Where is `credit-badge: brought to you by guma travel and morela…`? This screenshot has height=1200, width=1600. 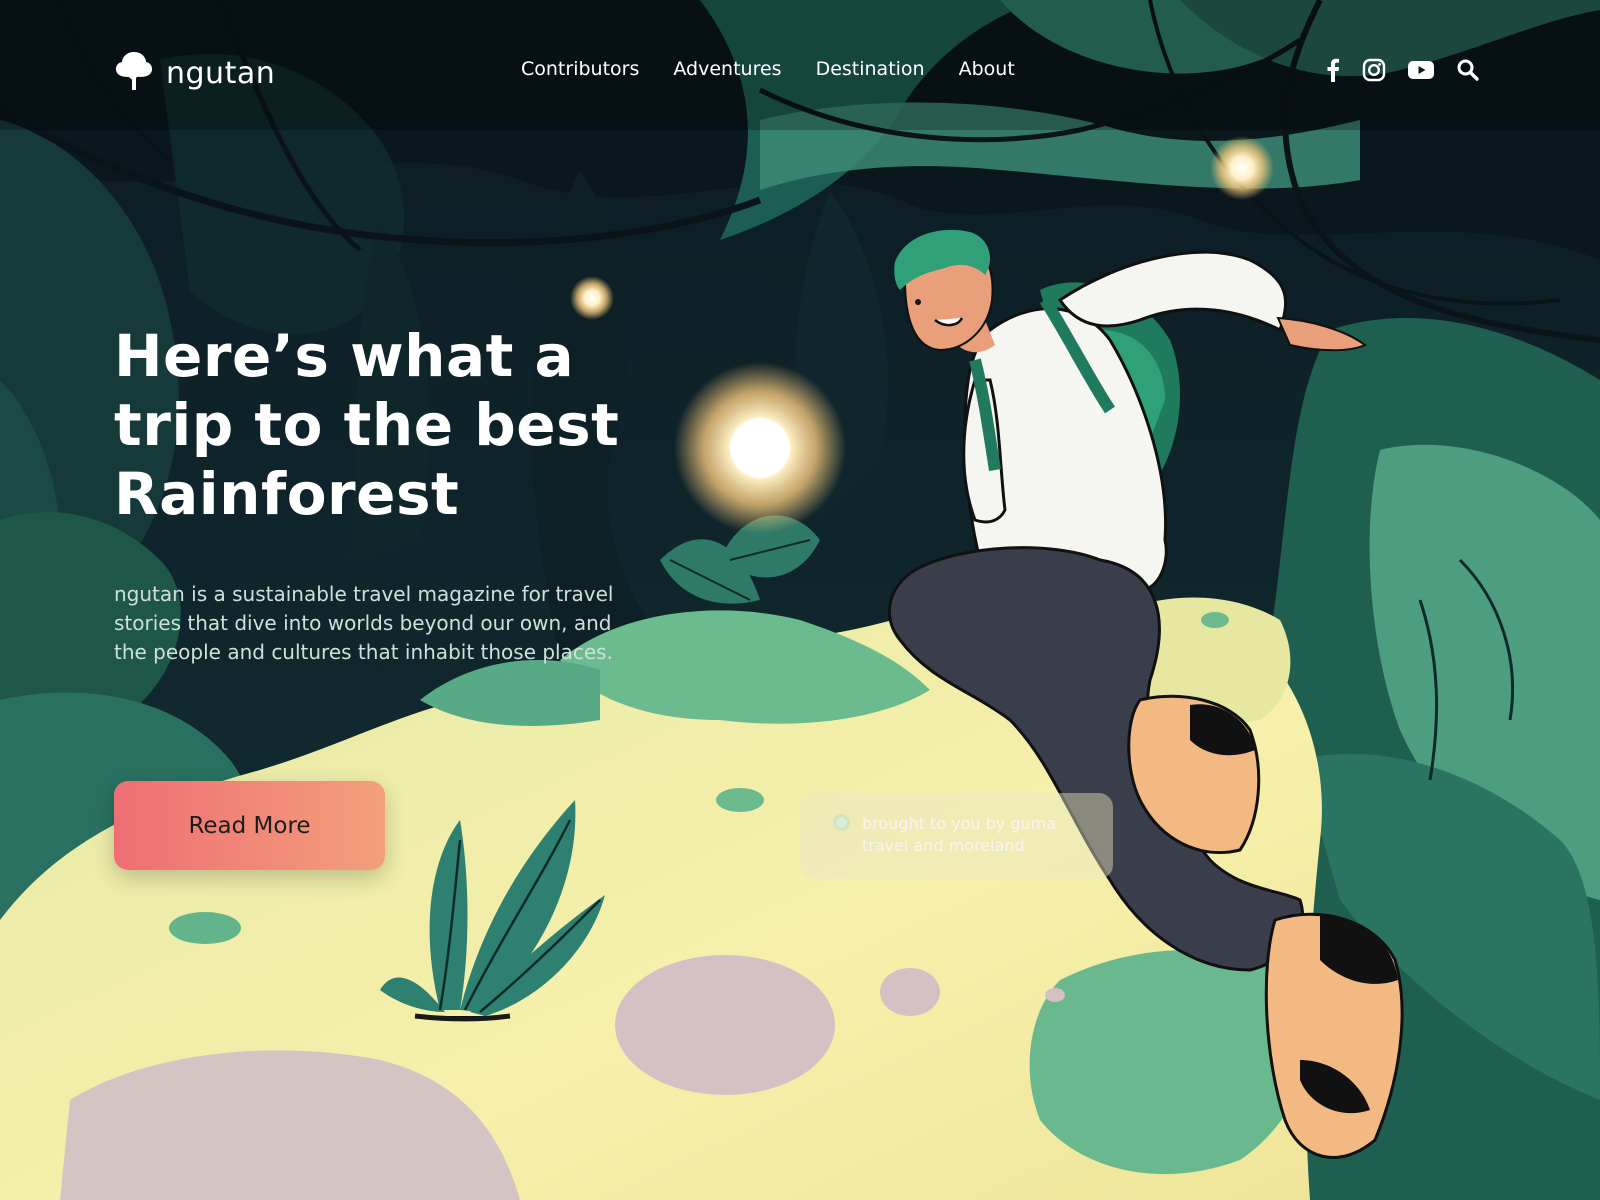 credit-badge: brought to you by guma travel and morela… is located at coordinates (956, 836).